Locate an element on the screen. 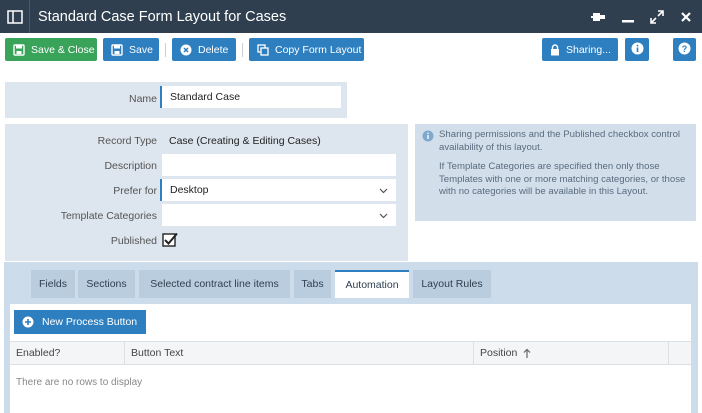 The width and height of the screenshot is (702, 413). published-label: Published is located at coordinates (133, 241).